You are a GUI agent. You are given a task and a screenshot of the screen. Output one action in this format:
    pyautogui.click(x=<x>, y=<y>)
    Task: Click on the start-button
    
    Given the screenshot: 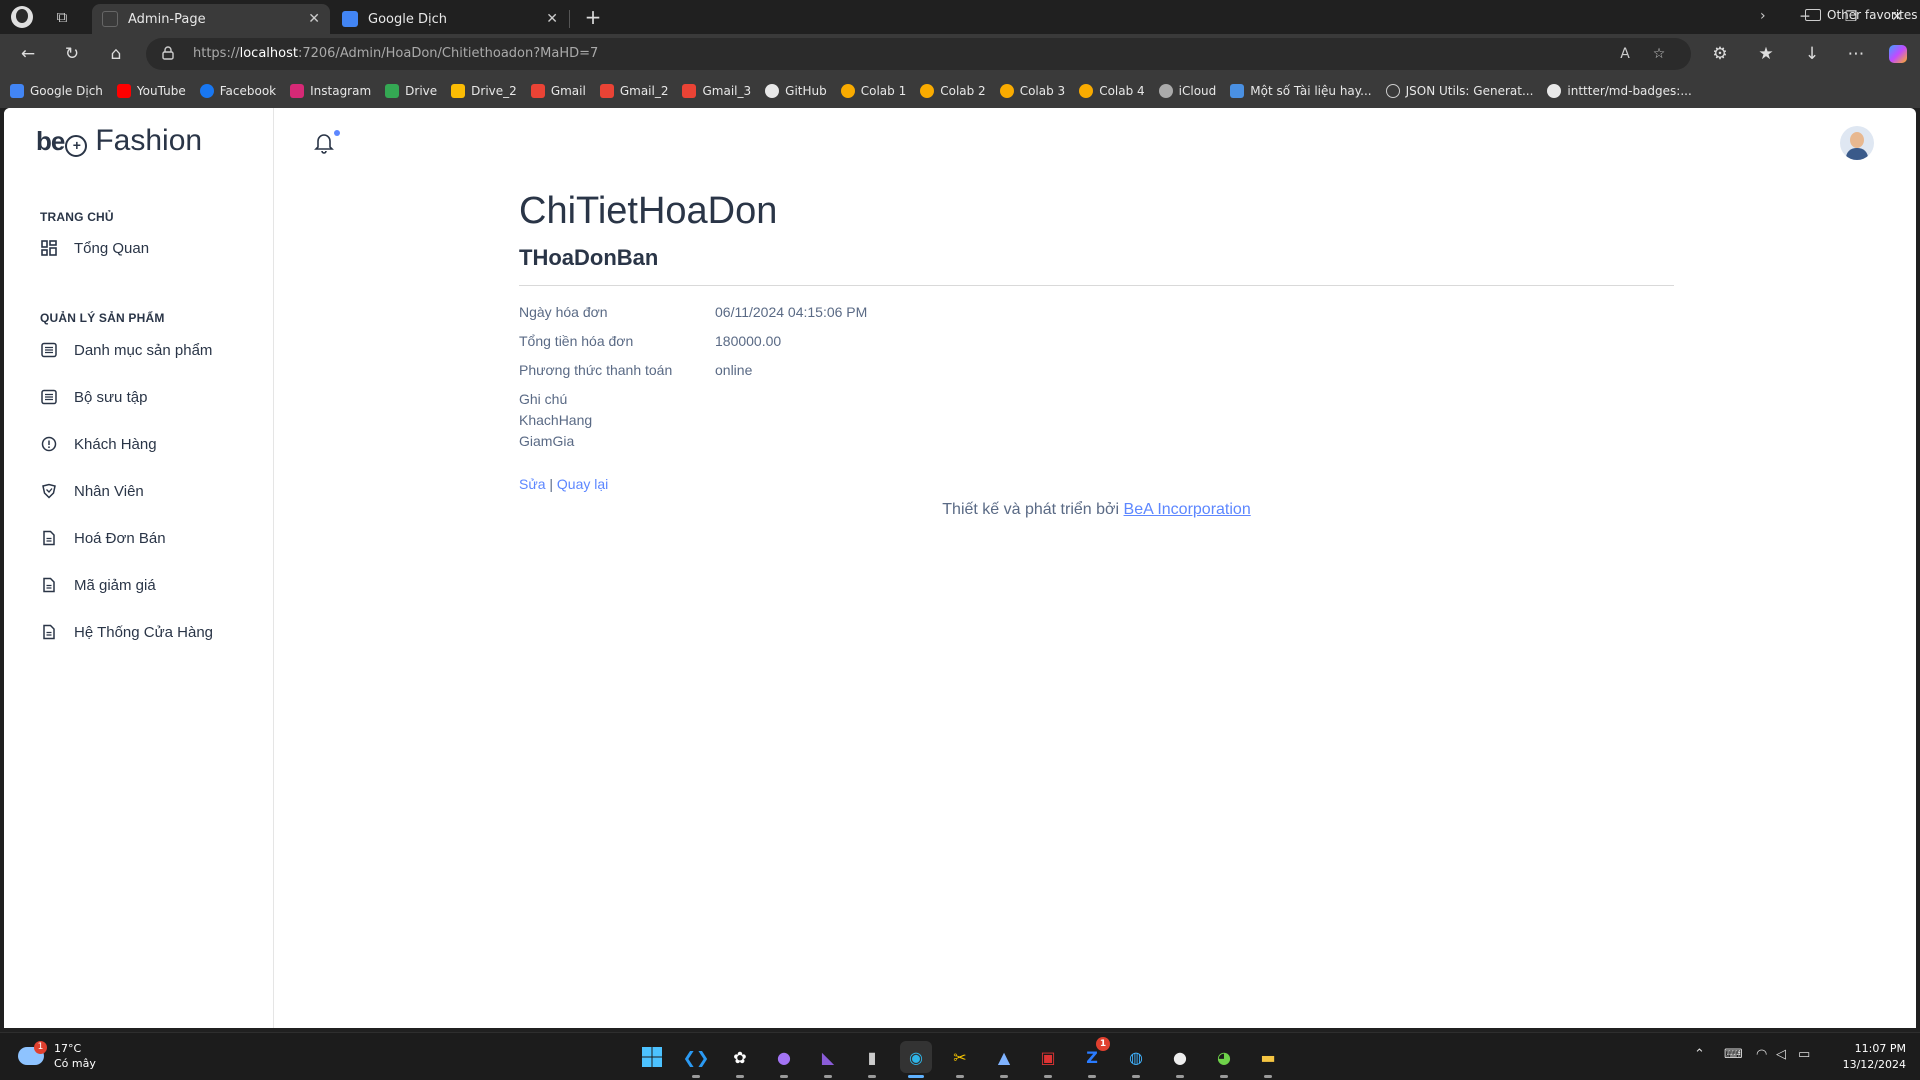 What is the action you would take?
    pyautogui.click(x=652, y=1057)
    